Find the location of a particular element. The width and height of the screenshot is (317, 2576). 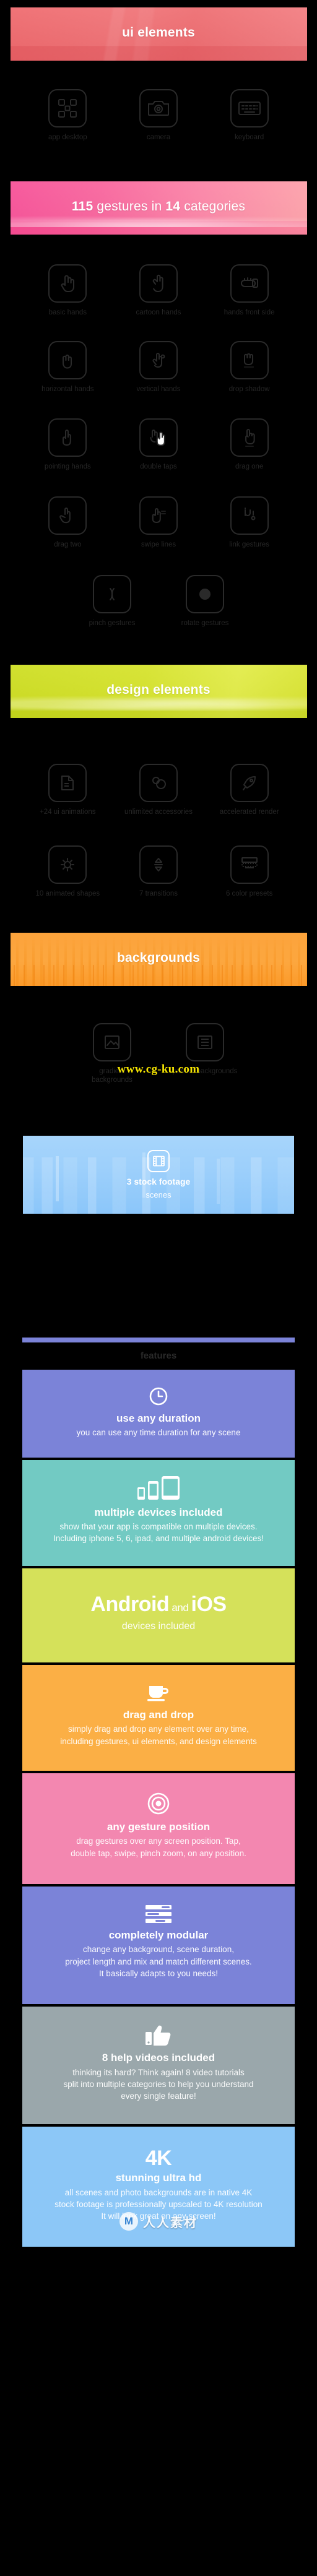

gesture-pinch-gestures: pinch gestures is located at coordinates (112, 601).